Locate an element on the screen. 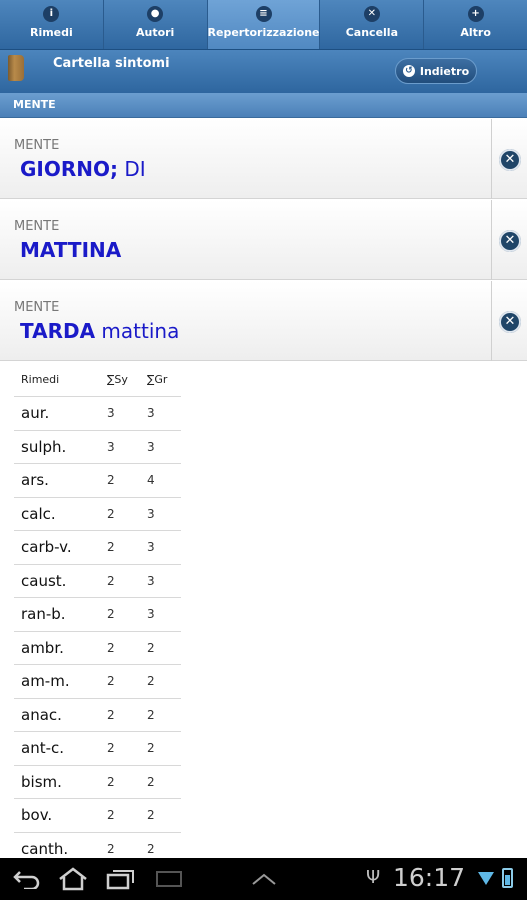  tab-label: Rimedi is located at coordinates (51, 32).